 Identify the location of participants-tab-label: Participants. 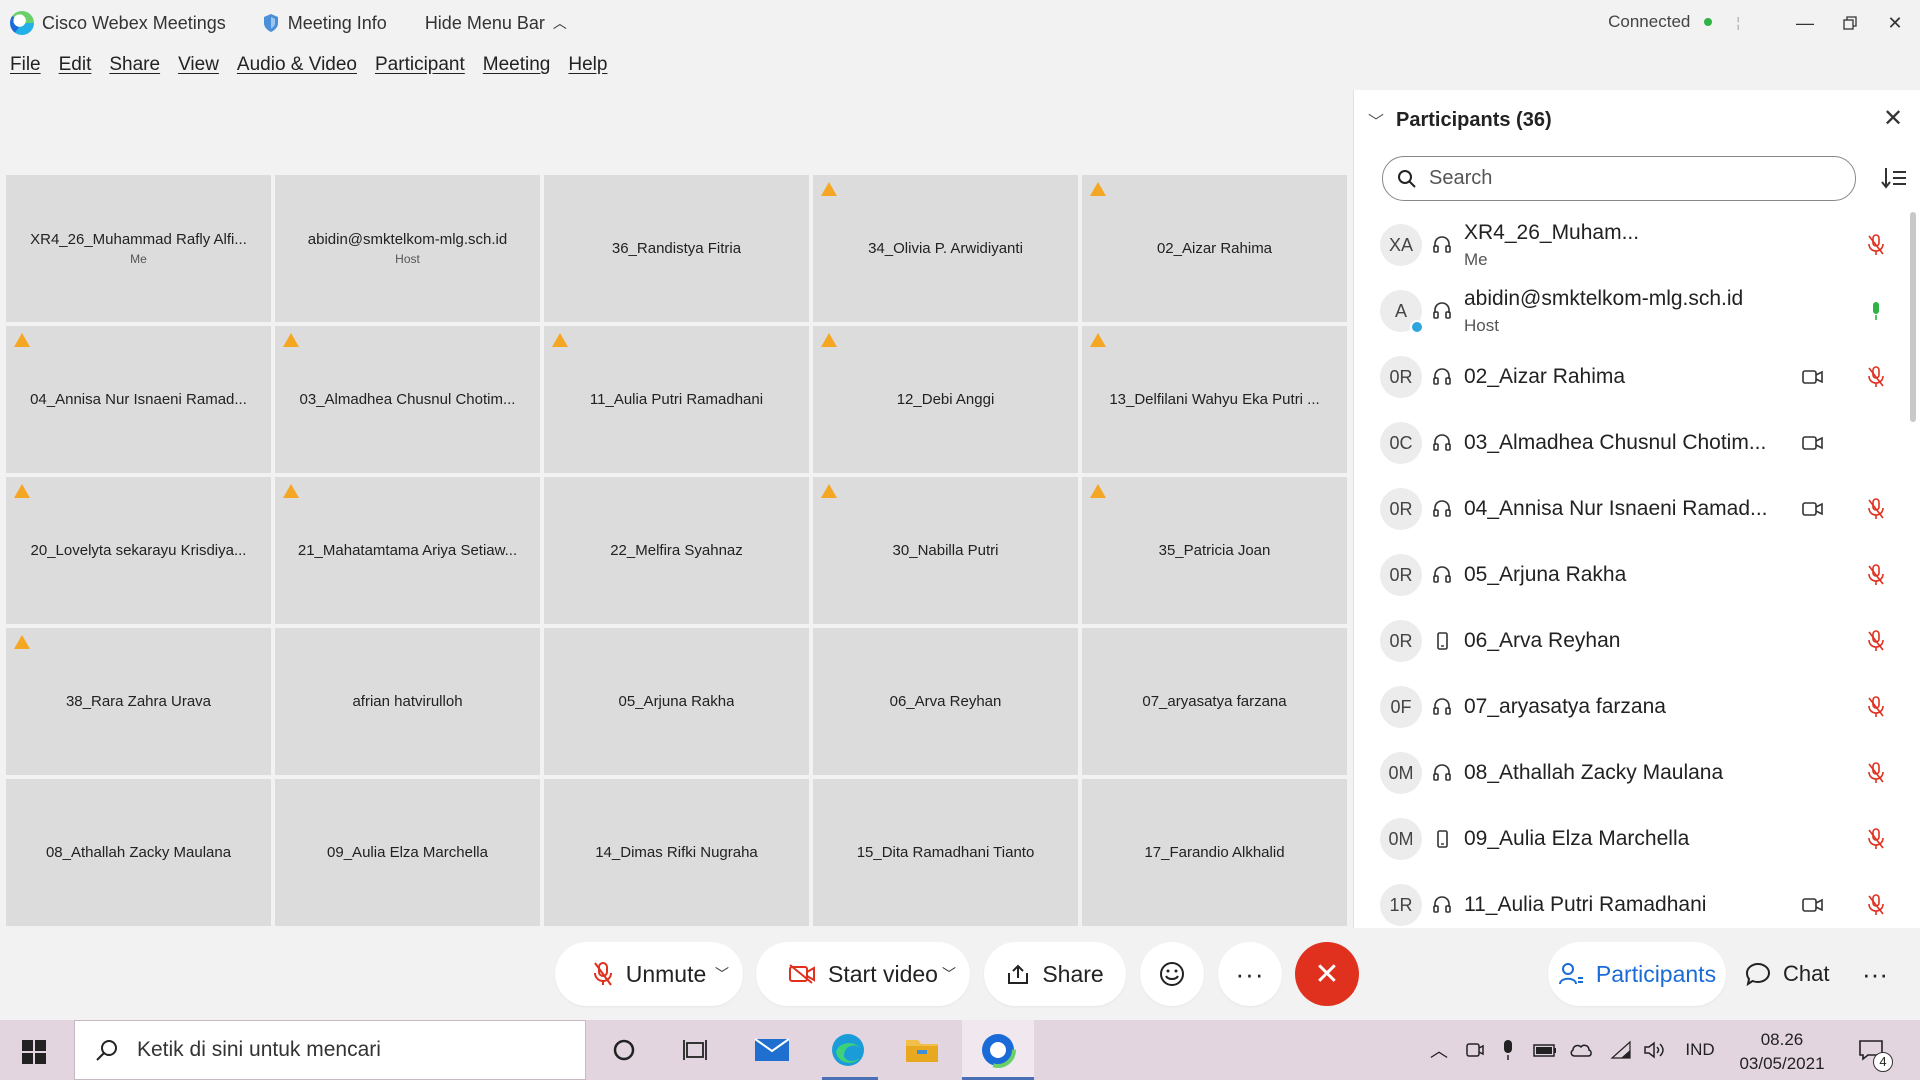
(1656, 973).